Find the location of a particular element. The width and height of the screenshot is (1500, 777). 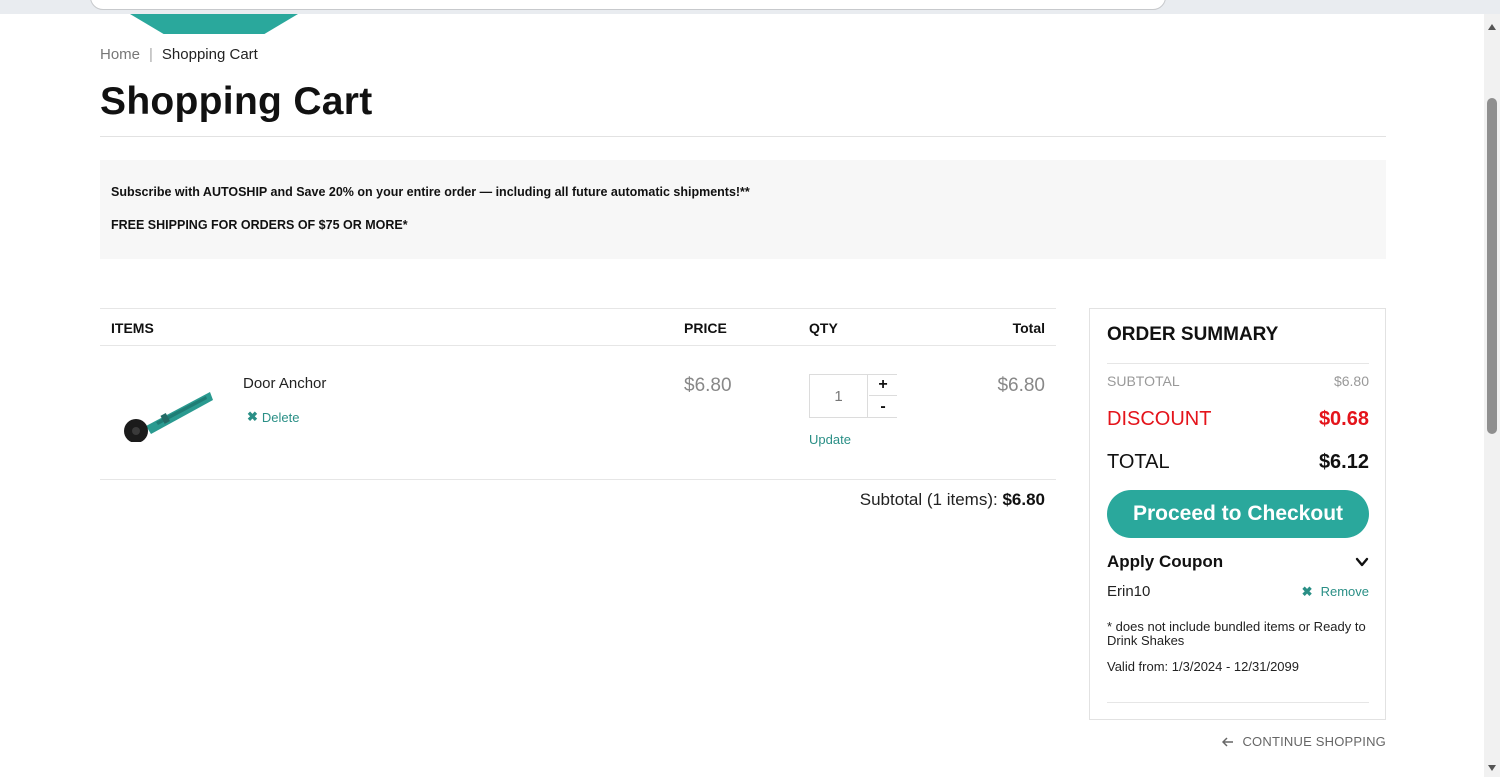

summary-discount-label: DISCOUNT is located at coordinates (1159, 419).